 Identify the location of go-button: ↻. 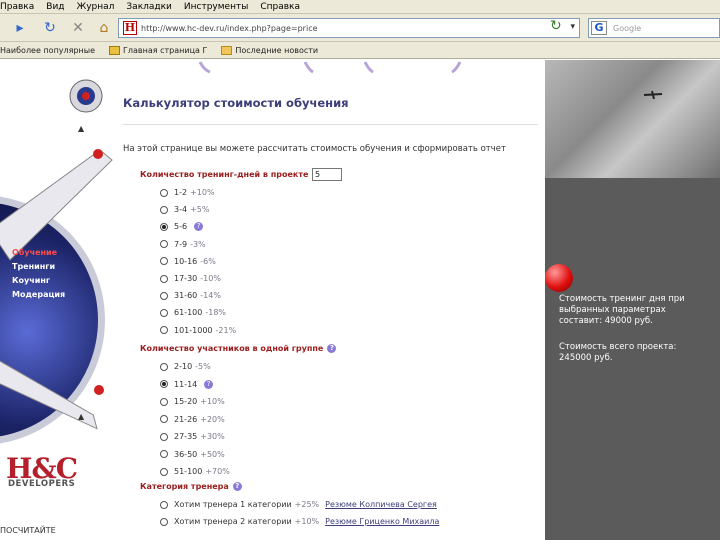
(556, 26).